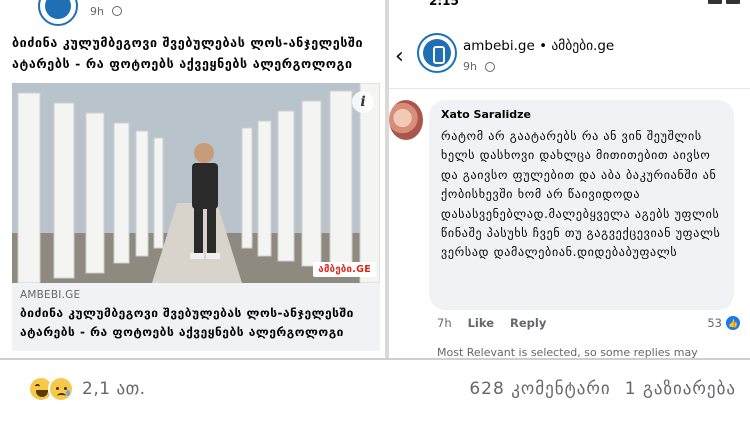 The height and width of the screenshot is (426, 750). What do you see at coordinates (538, 46) in the screenshot?
I see `page-name: ambebi.ge • ამბები.ge` at bounding box center [538, 46].